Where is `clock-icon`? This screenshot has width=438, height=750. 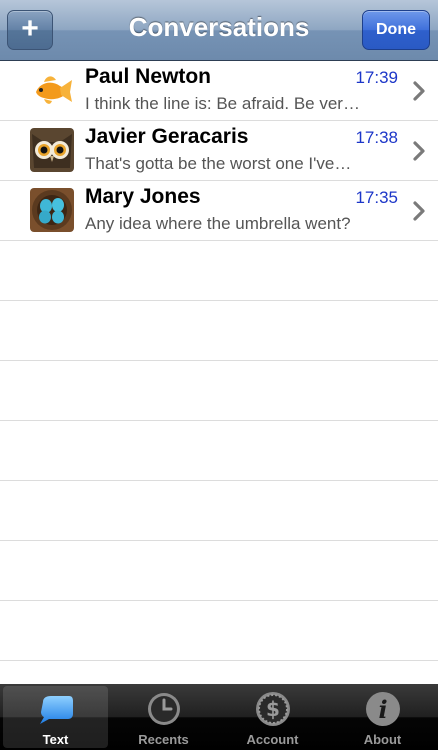
clock-icon is located at coordinates (164, 709).